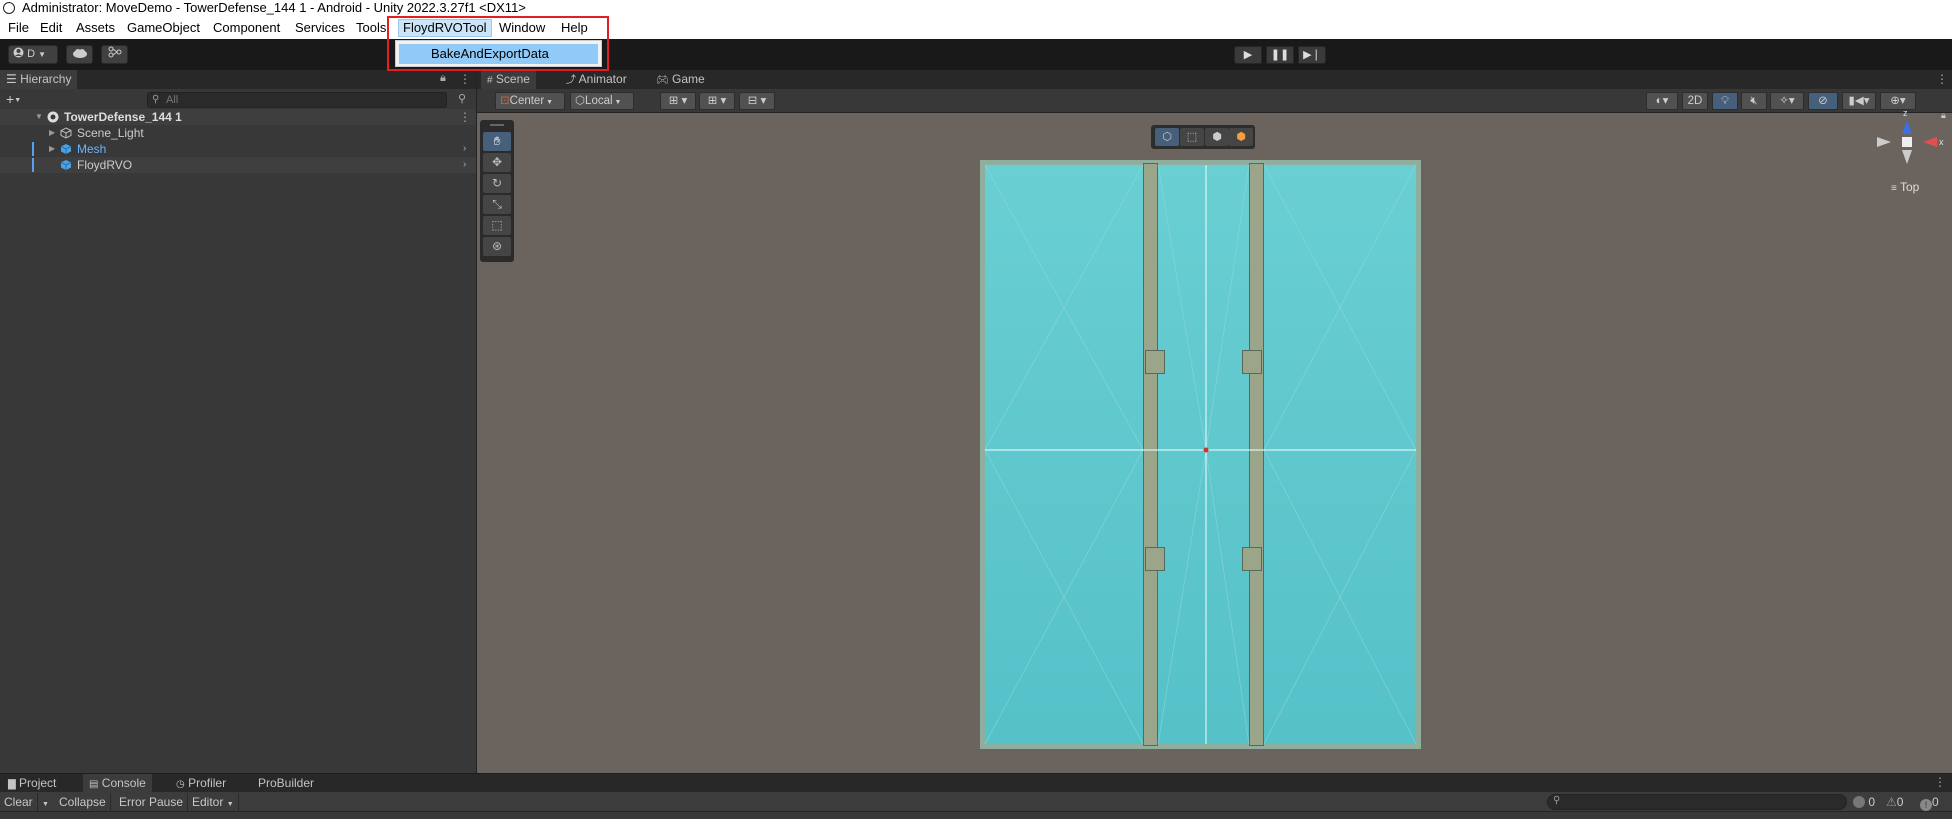 The width and height of the screenshot is (1952, 819). What do you see at coordinates (1557, 800) in the screenshot?
I see `search-icon: ⚲` at bounding box center [1557, 800].